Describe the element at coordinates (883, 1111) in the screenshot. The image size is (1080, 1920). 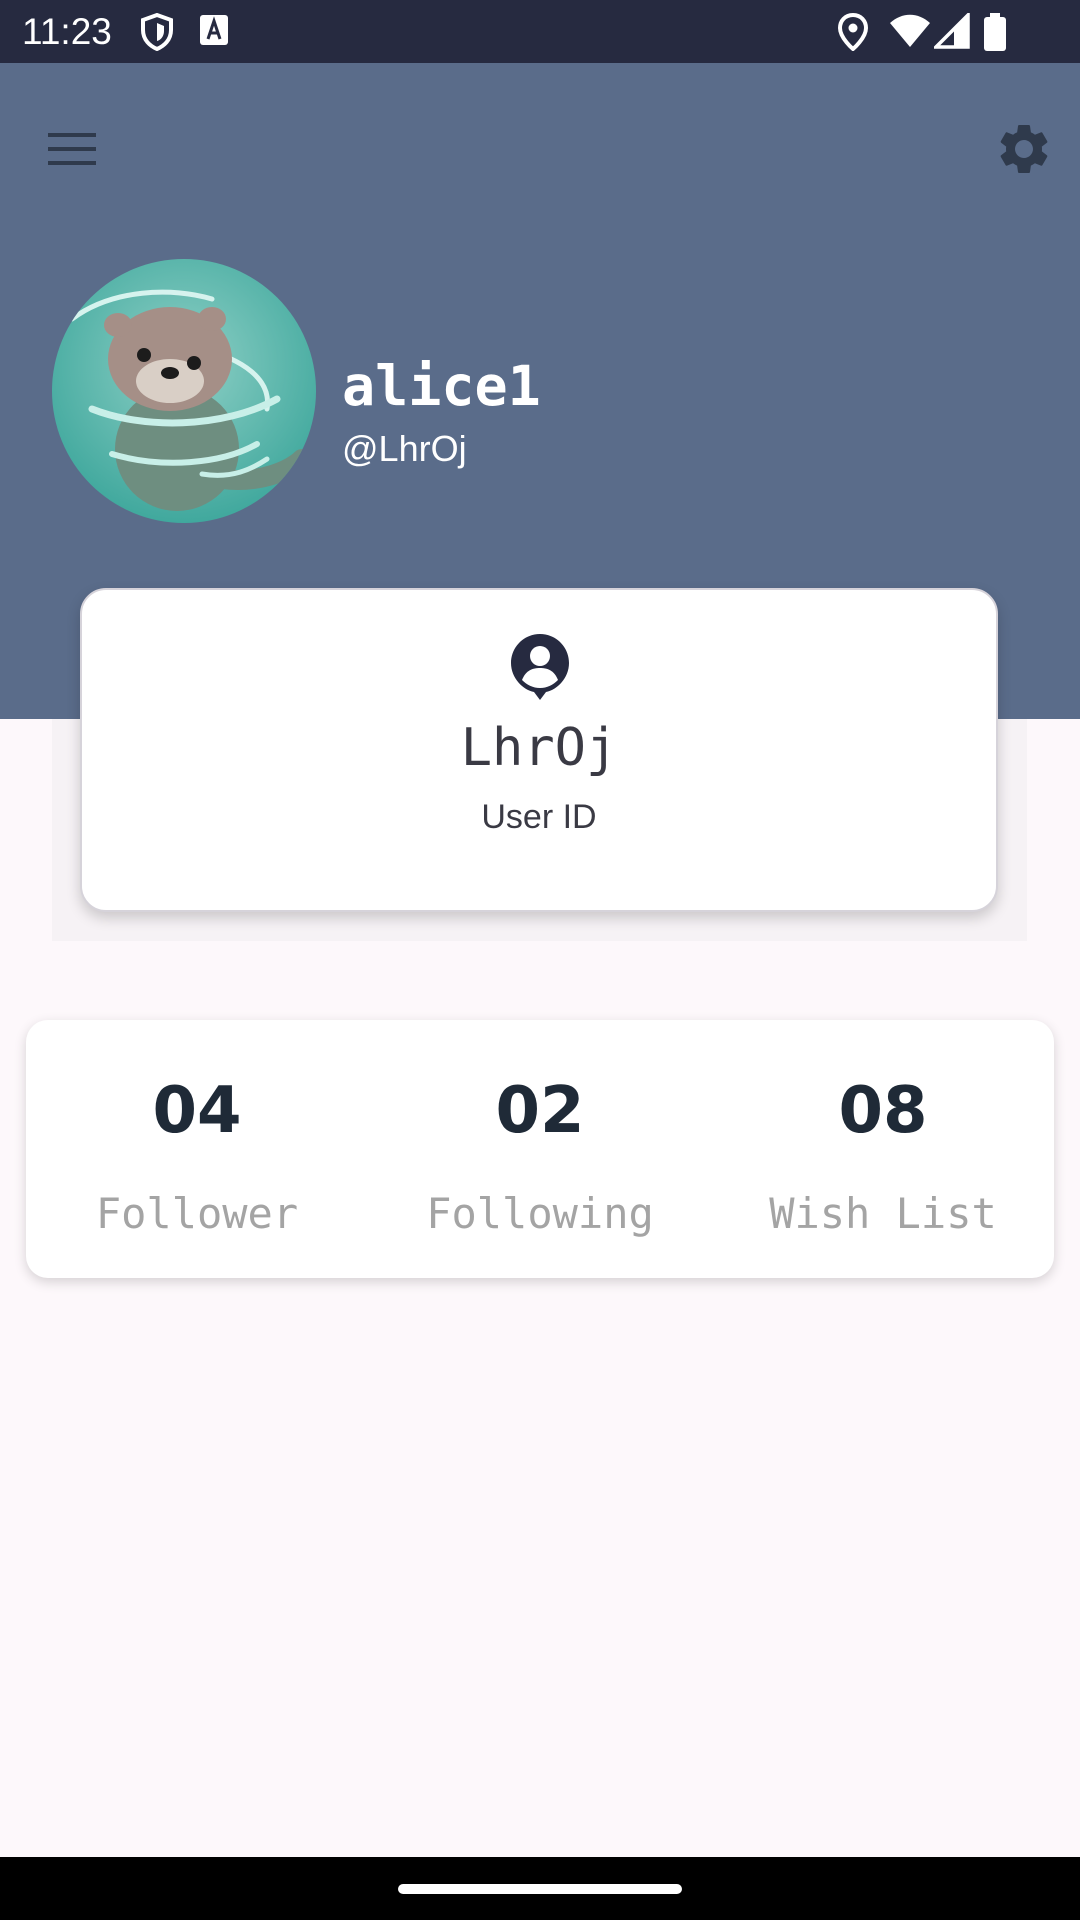
I see `stat-count: 08` at that location.